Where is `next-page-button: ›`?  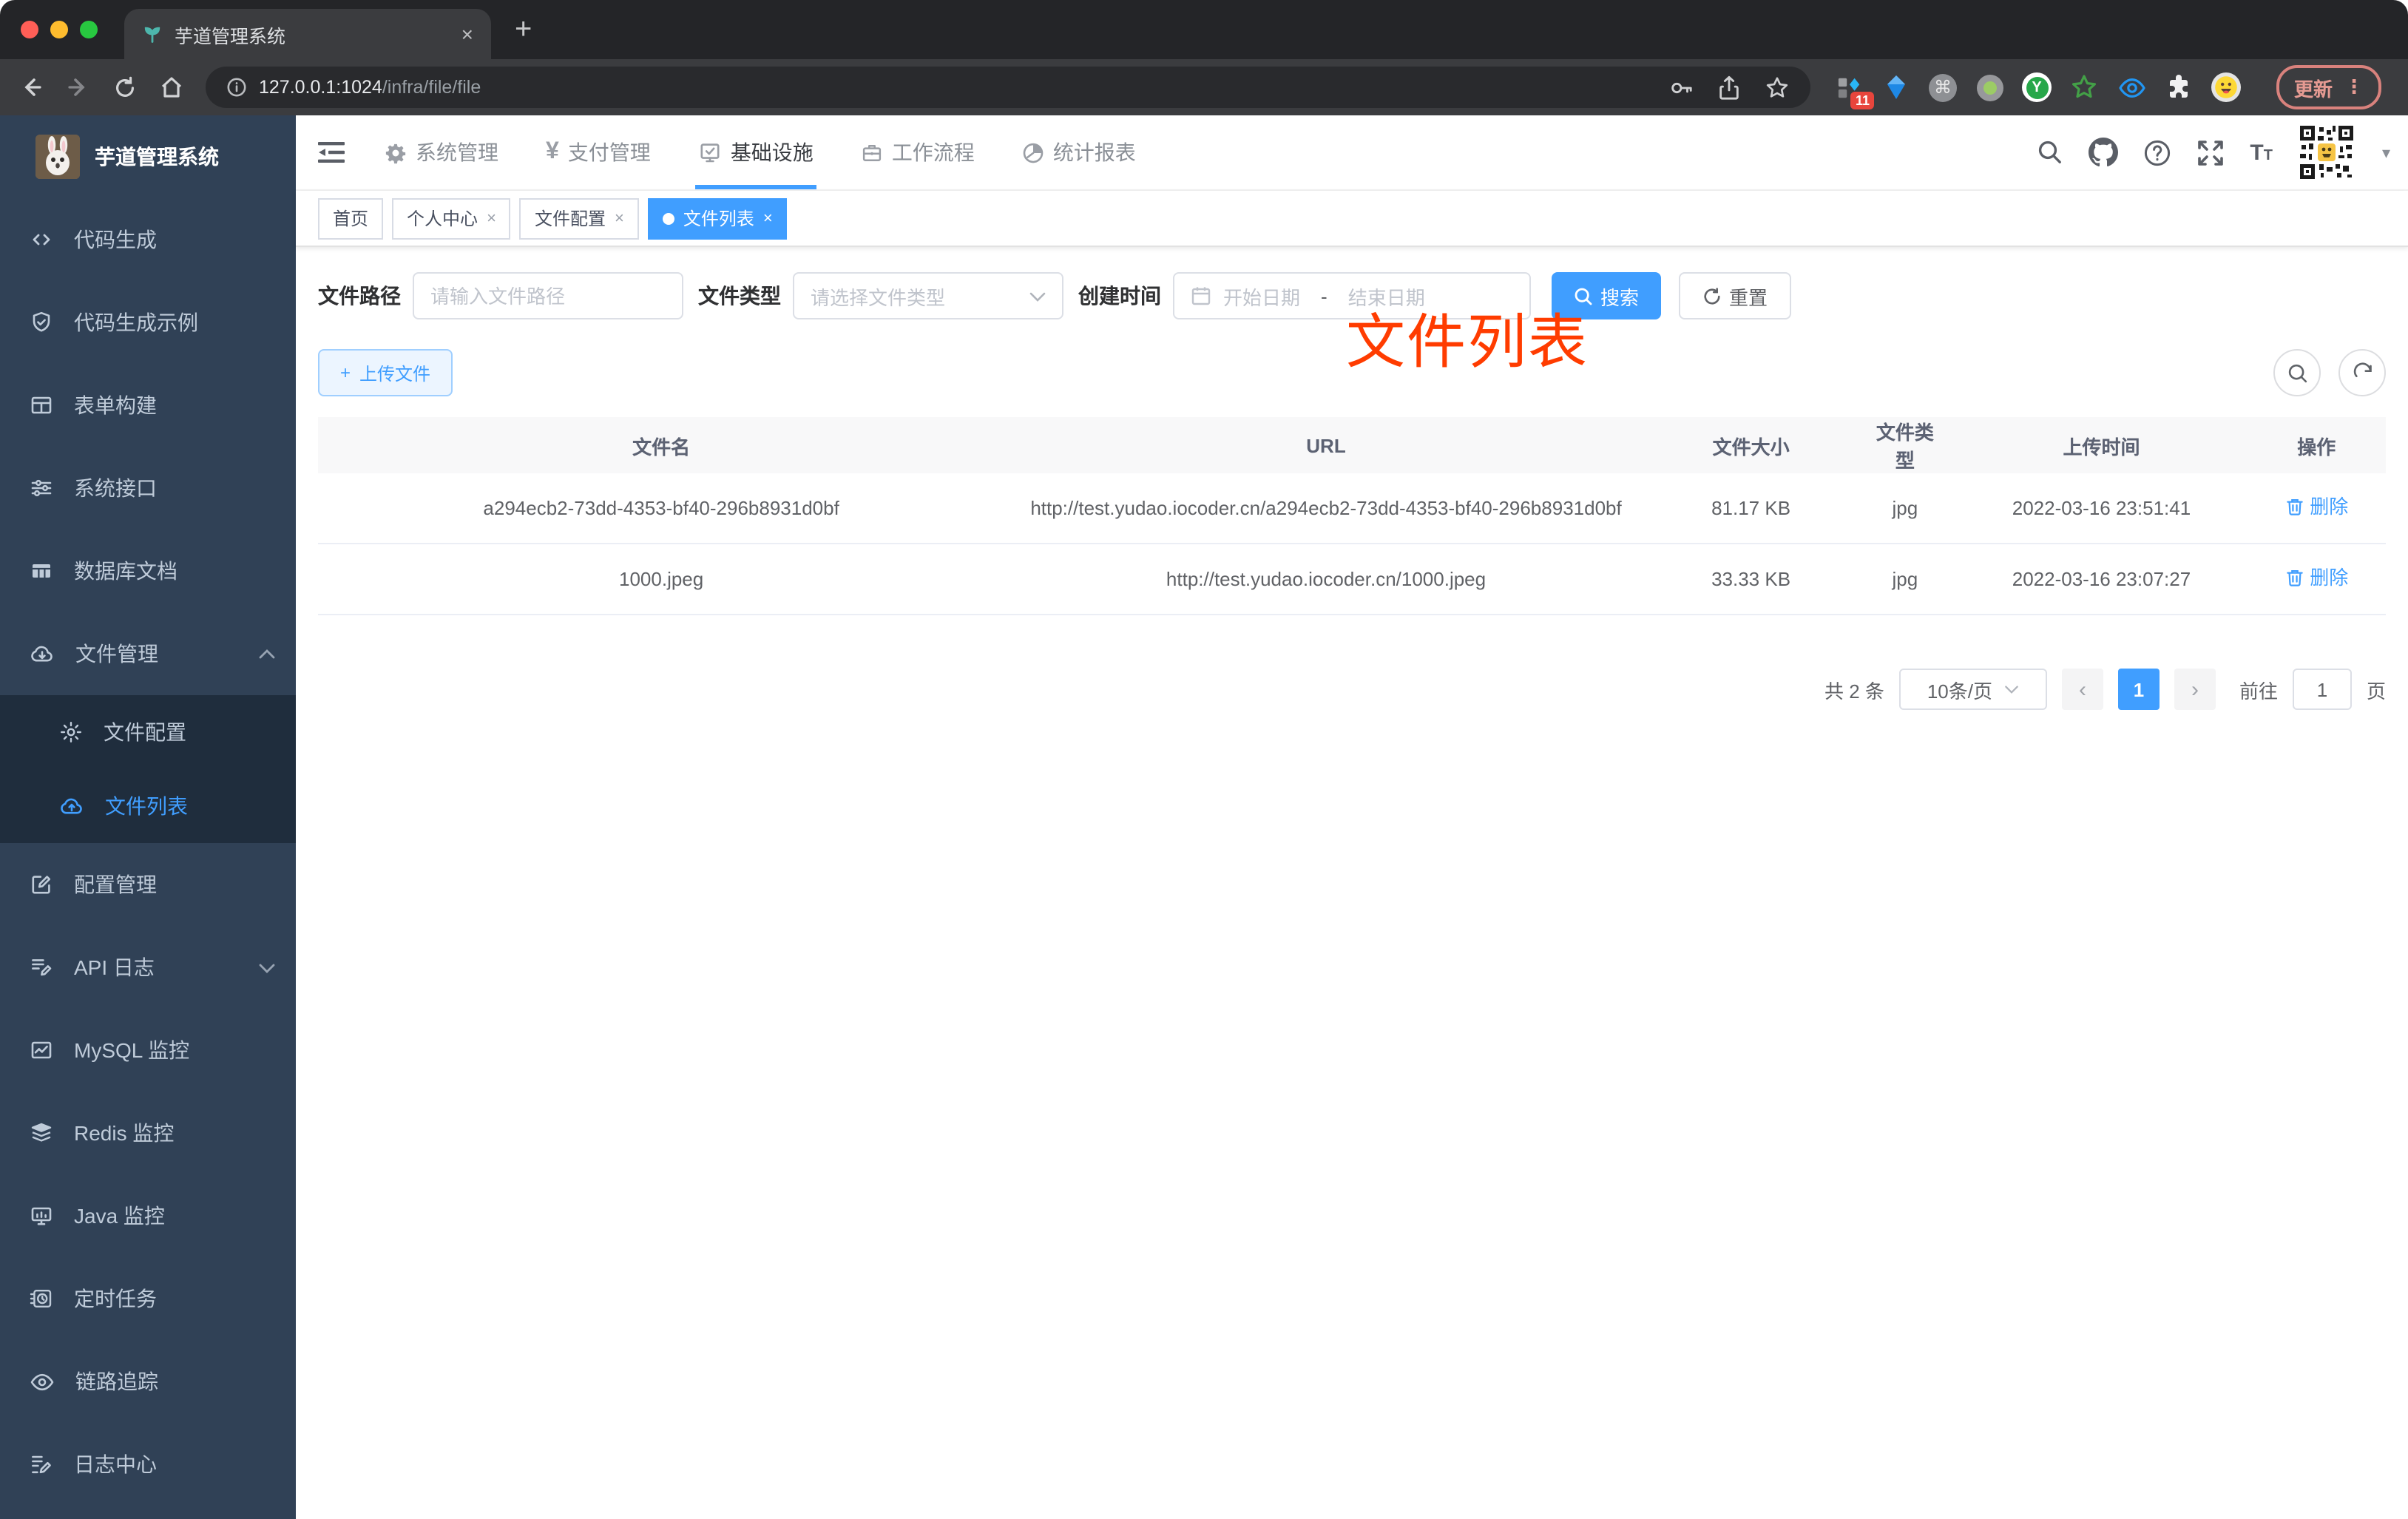 next-page-button: › is located at coordinates (2195, 689).